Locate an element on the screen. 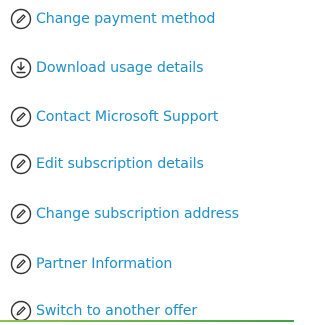  download-usage-details-link: Download usage details is located at coordinates (107, 68).